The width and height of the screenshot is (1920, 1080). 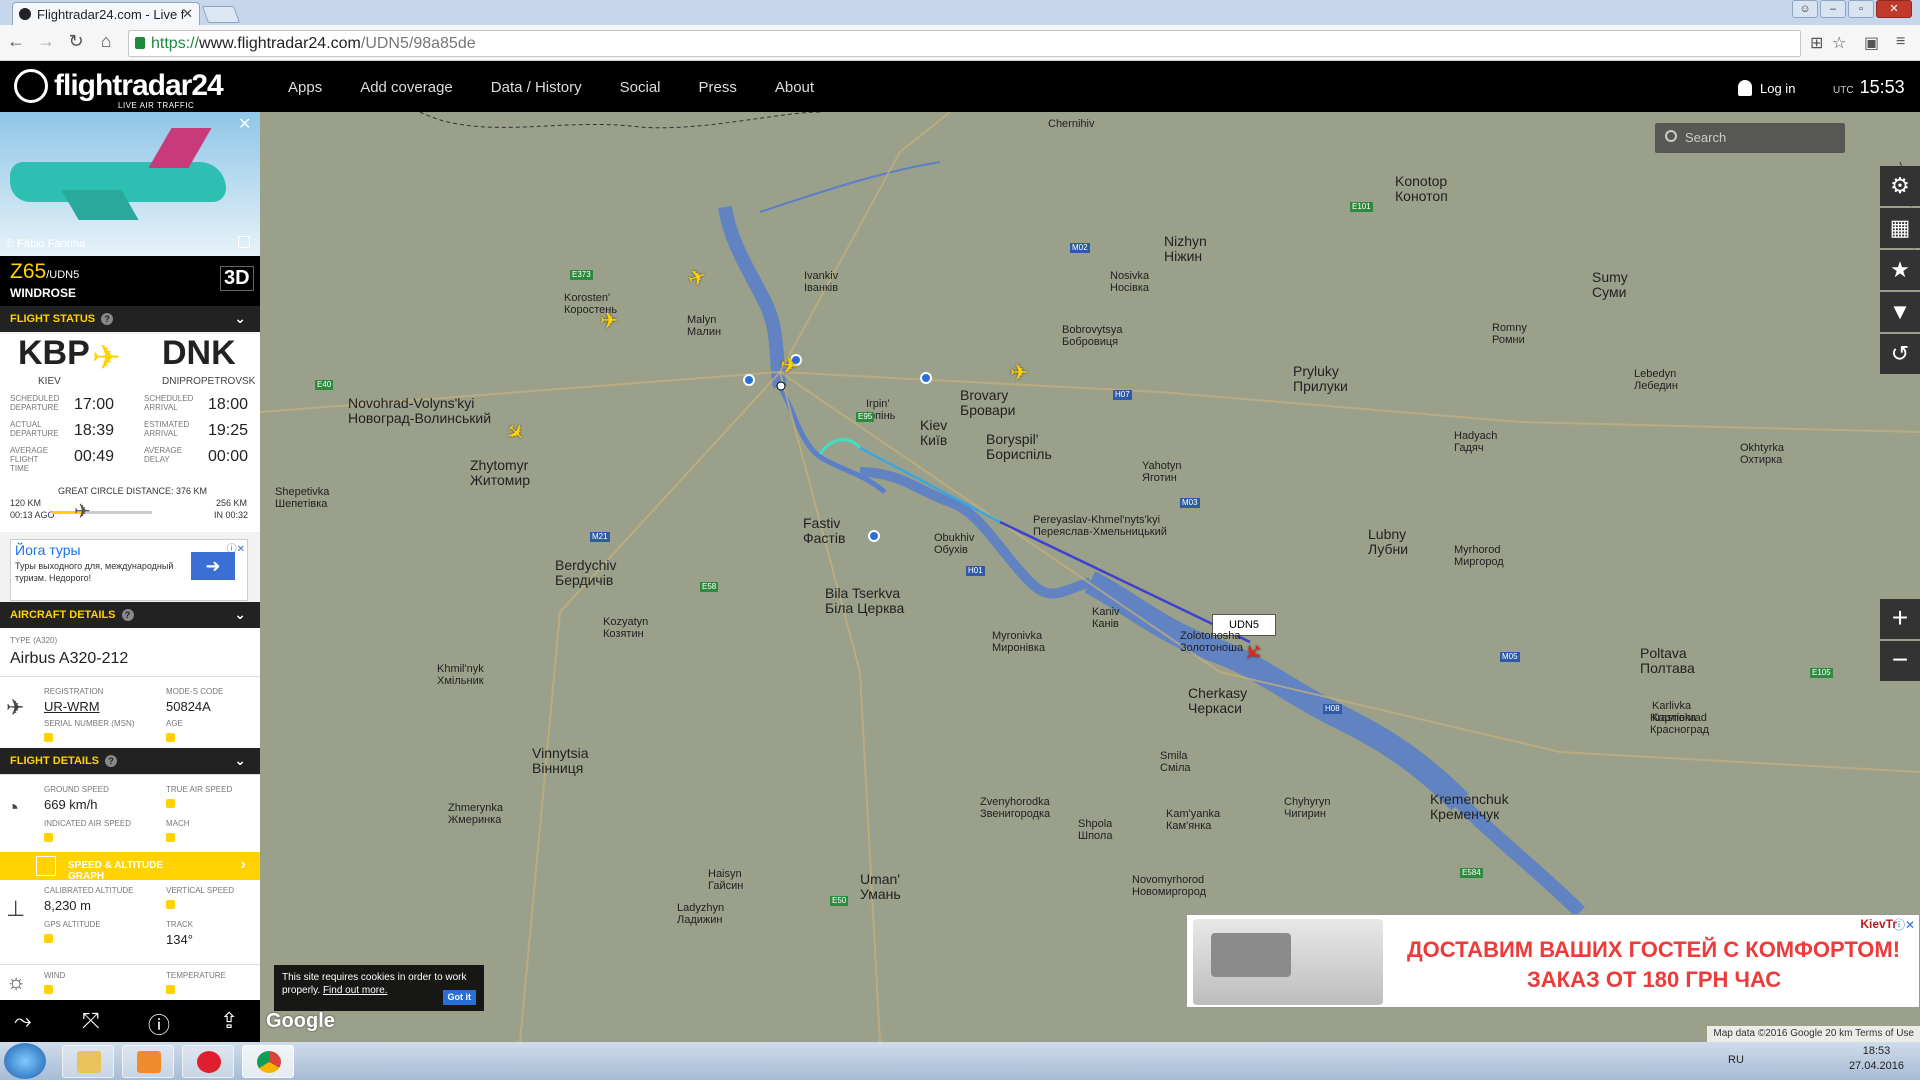 I want to click on menu-data-history: Data / History, so click(x=536, y=87).